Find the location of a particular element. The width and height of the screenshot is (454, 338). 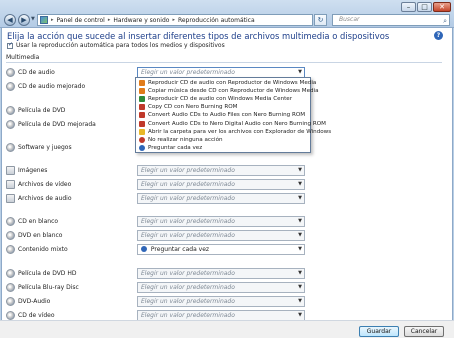

mixed-content-icon is located at coordinates (10, 249).